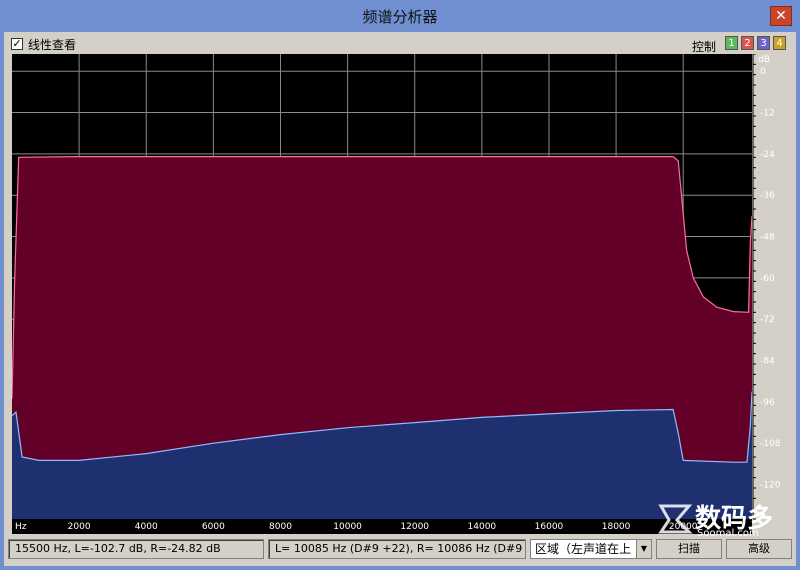  What do you see at coordinates (770, 486) in the screenshot?
I see `y-tick-label: -120` at bounding box center [770, 486].